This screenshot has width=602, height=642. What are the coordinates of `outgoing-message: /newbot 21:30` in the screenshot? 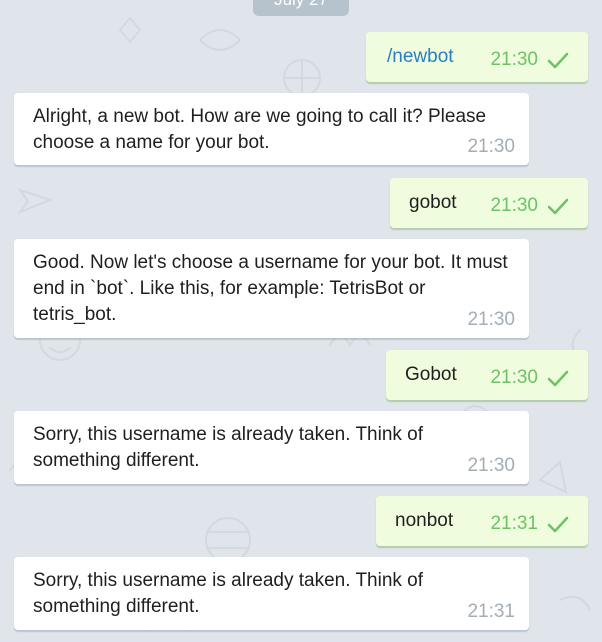 It's located at (477, 57).